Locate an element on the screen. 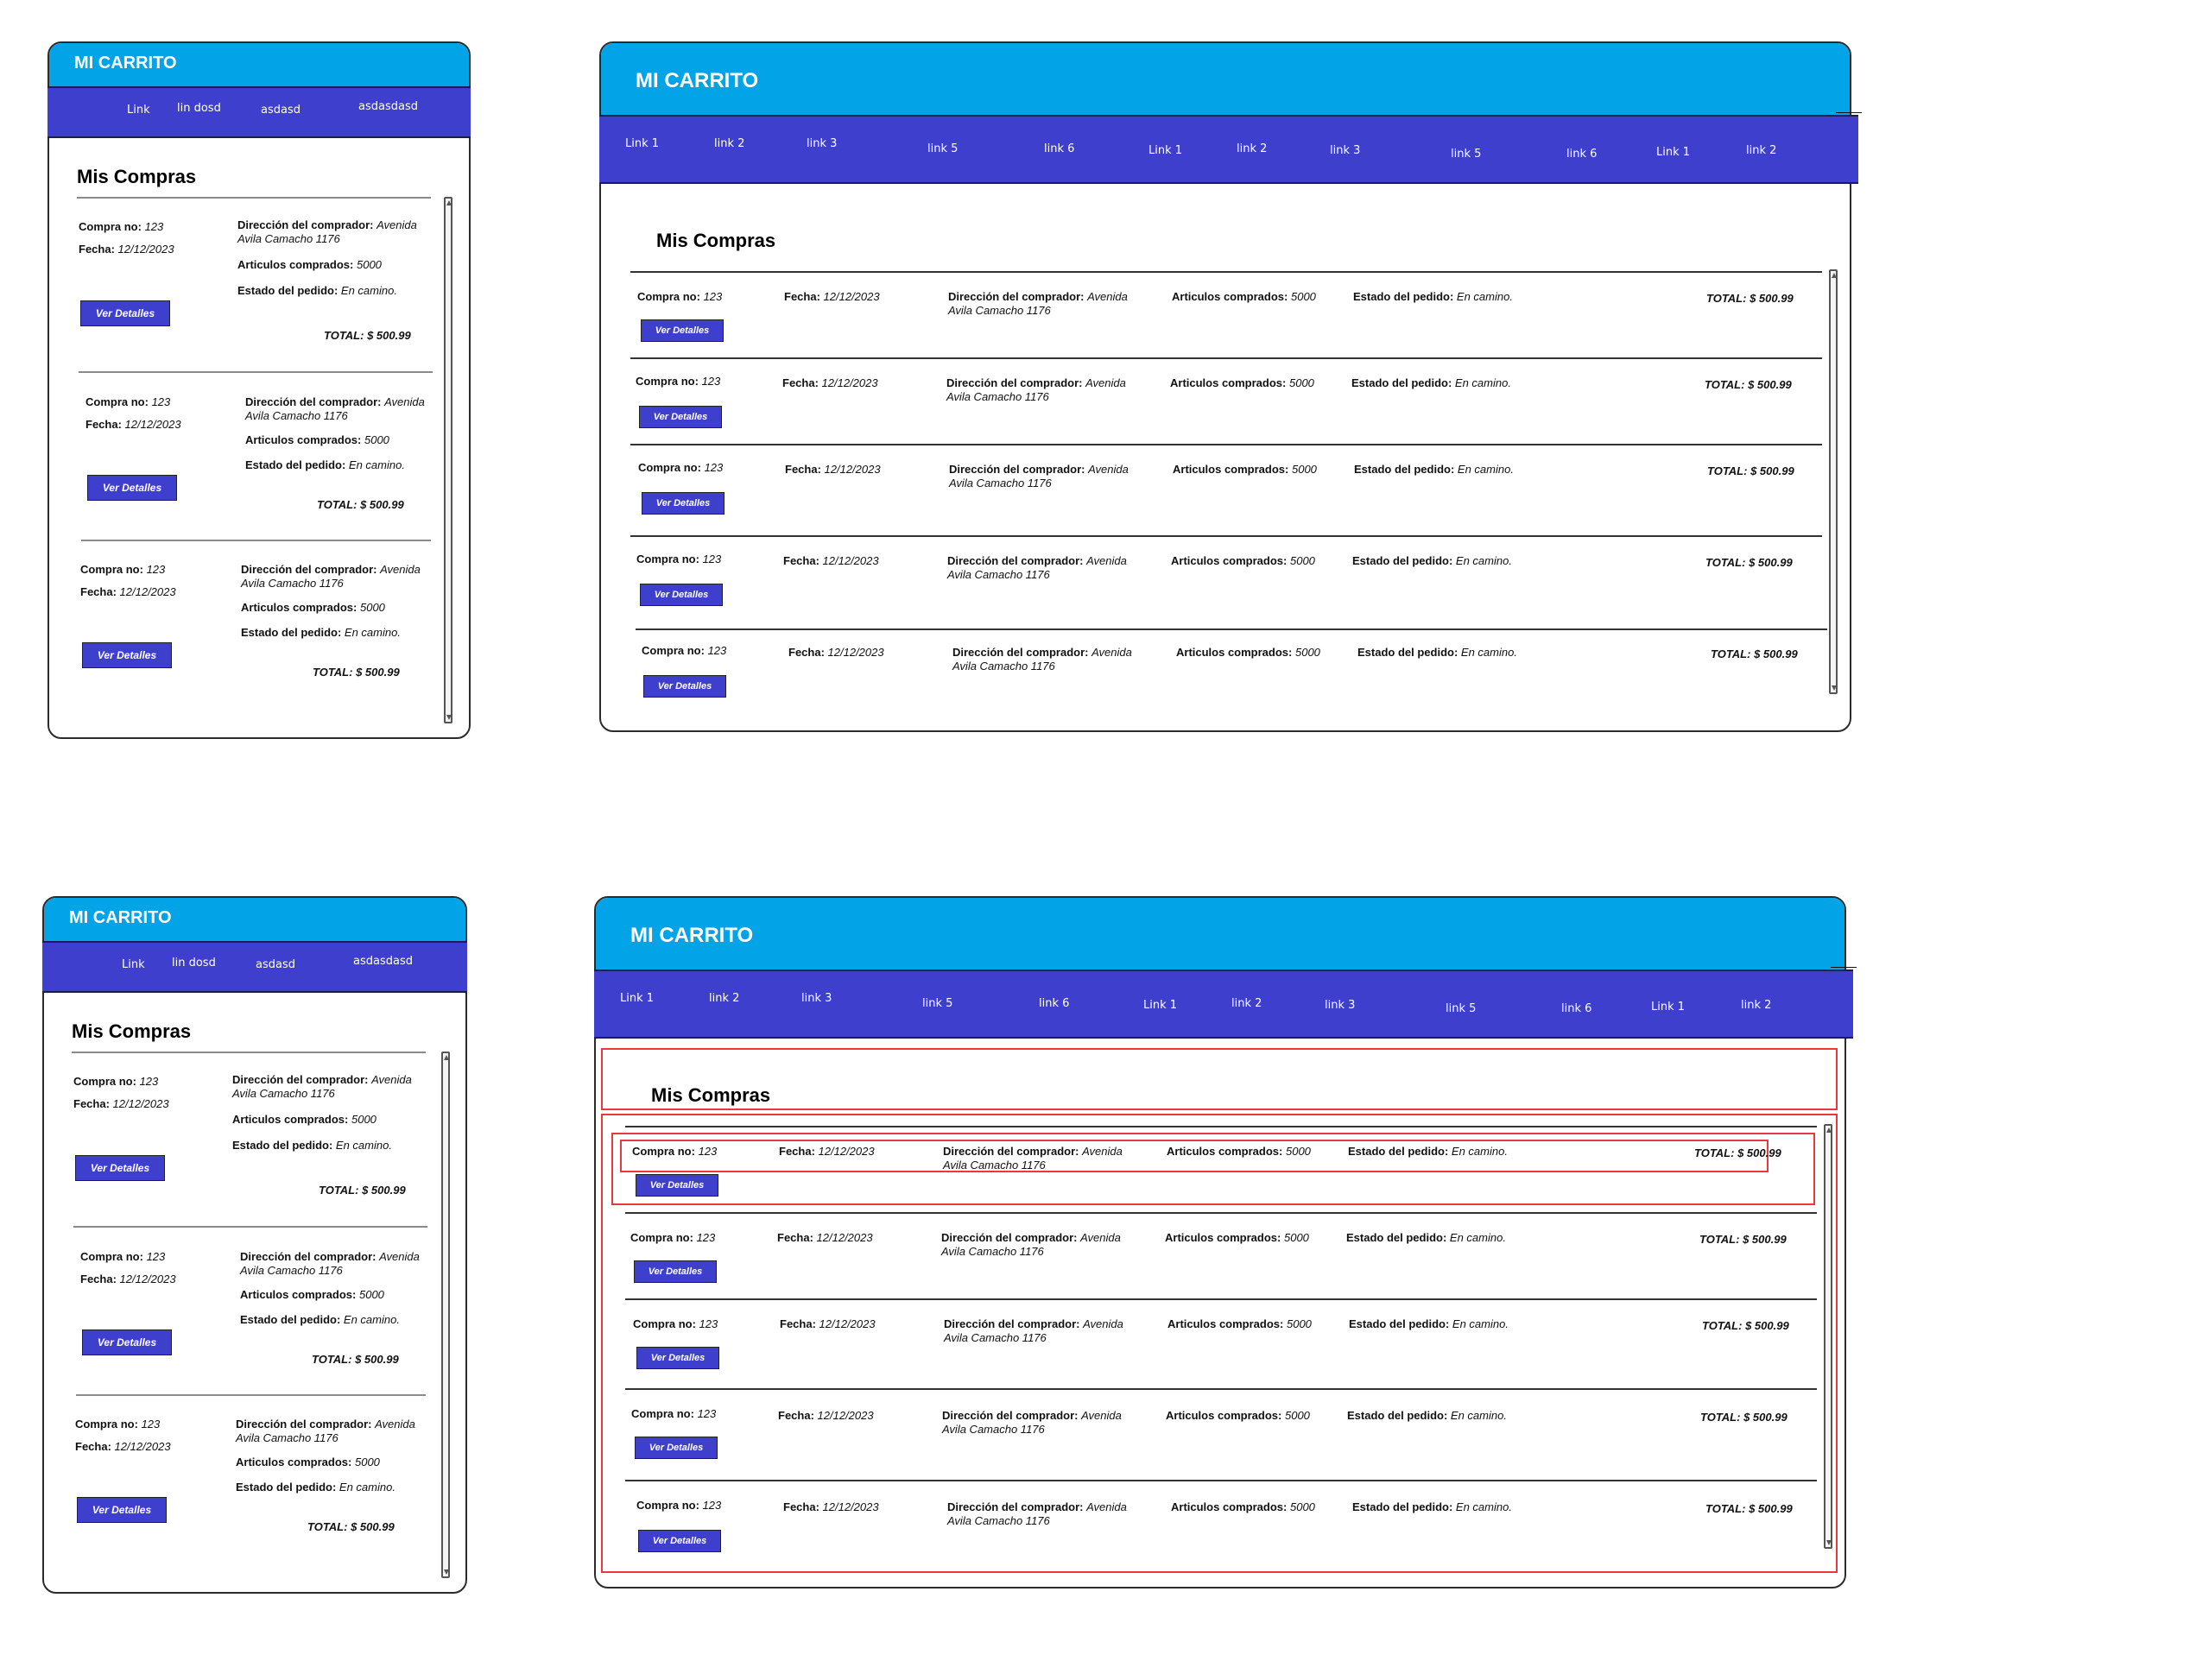 This screenshot has width=2202, height=1680. app-header: MI CARRITO is located at coordinates (259, 64).